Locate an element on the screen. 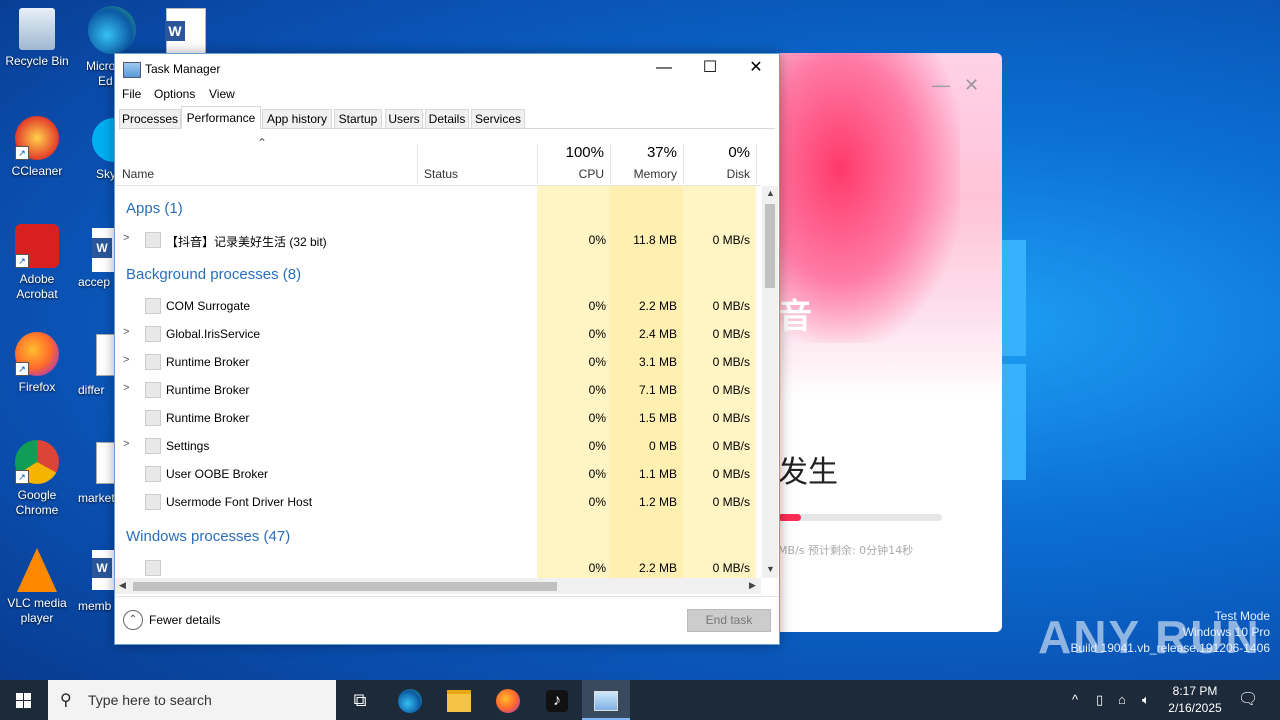 The image size is (1280, 720). file-explorer-icon is located at coordinates (459, 700).